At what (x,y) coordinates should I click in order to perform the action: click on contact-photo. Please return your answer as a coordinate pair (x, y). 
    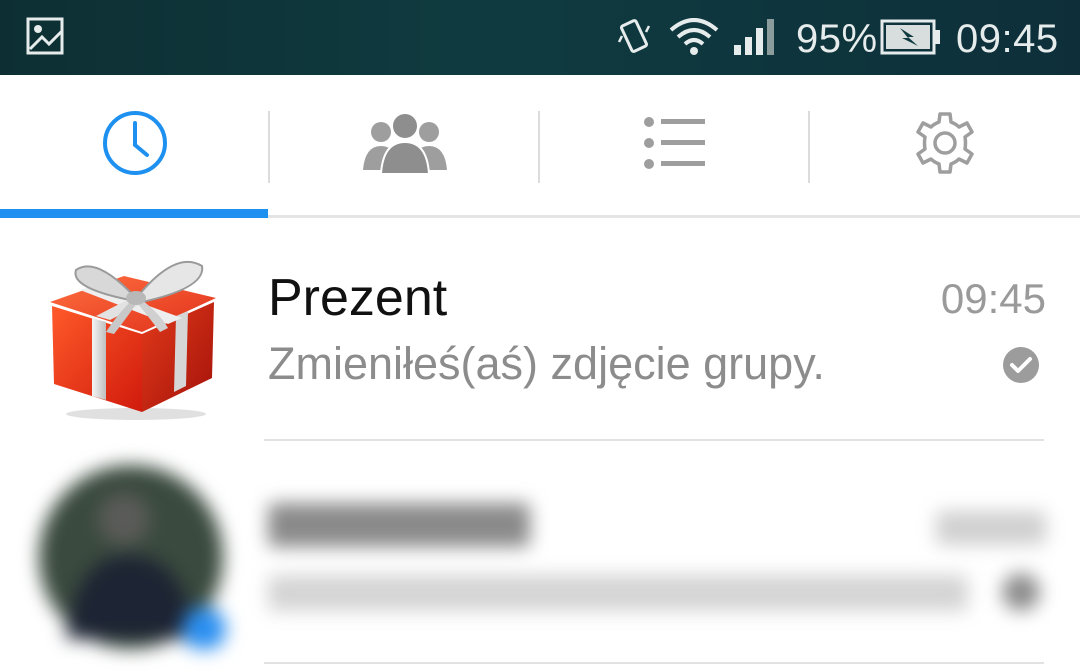
    Looking at the image, I should click on (131, 555).